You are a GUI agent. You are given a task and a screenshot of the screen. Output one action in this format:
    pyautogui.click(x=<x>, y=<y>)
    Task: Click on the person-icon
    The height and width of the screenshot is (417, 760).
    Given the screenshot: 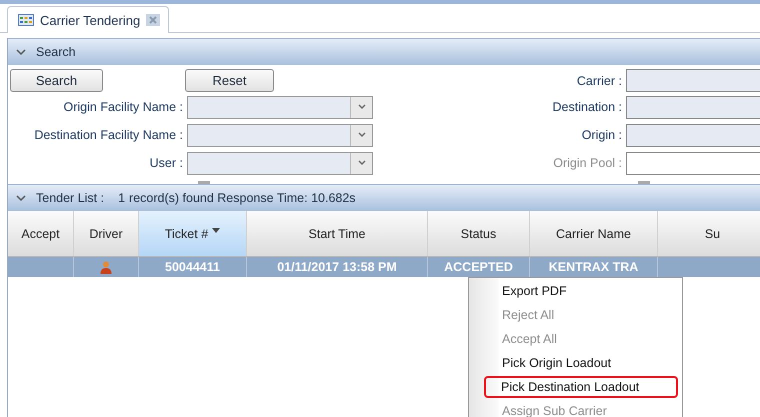 What is the action you would take?
    pyautogui.click(x=106, y=267)
    